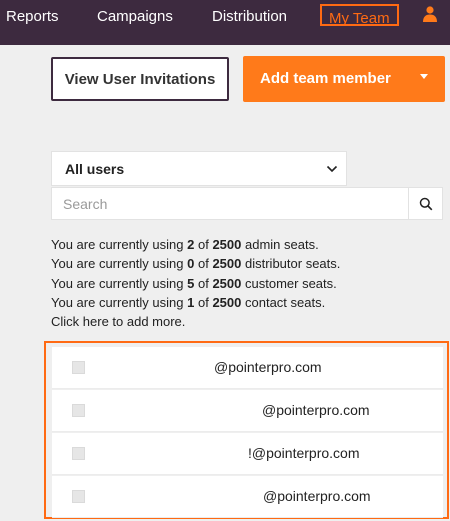  I want to click on user-row: !@pointerpro.com, so click(247, 454).